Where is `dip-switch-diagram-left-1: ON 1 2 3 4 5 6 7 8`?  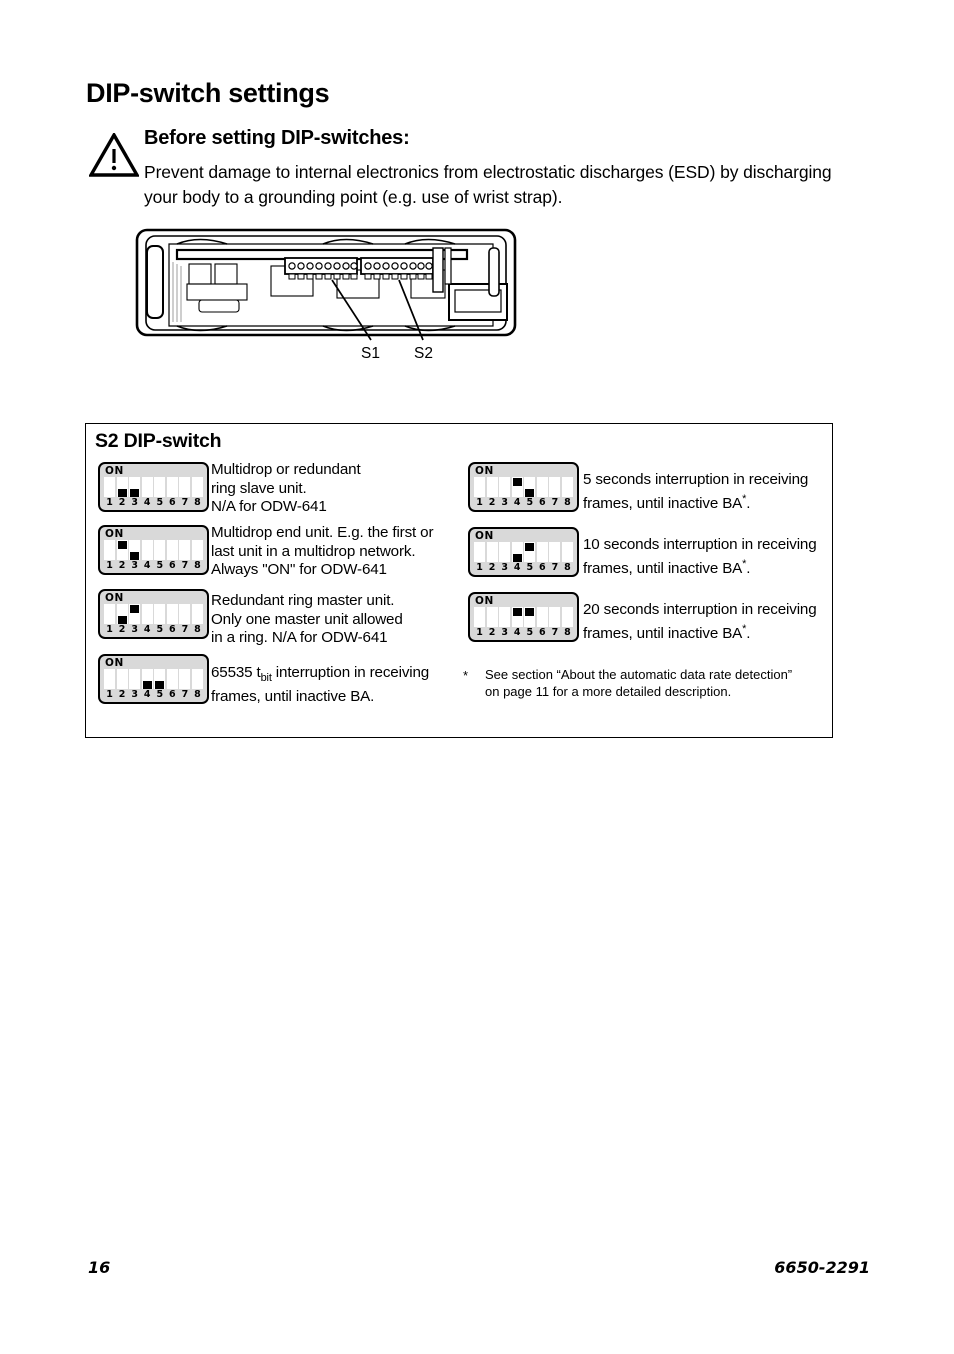
dip-switch-diagram-left-1: ON 1 2 3 4 5 6 7 8 is located at coordinates (153, 487).